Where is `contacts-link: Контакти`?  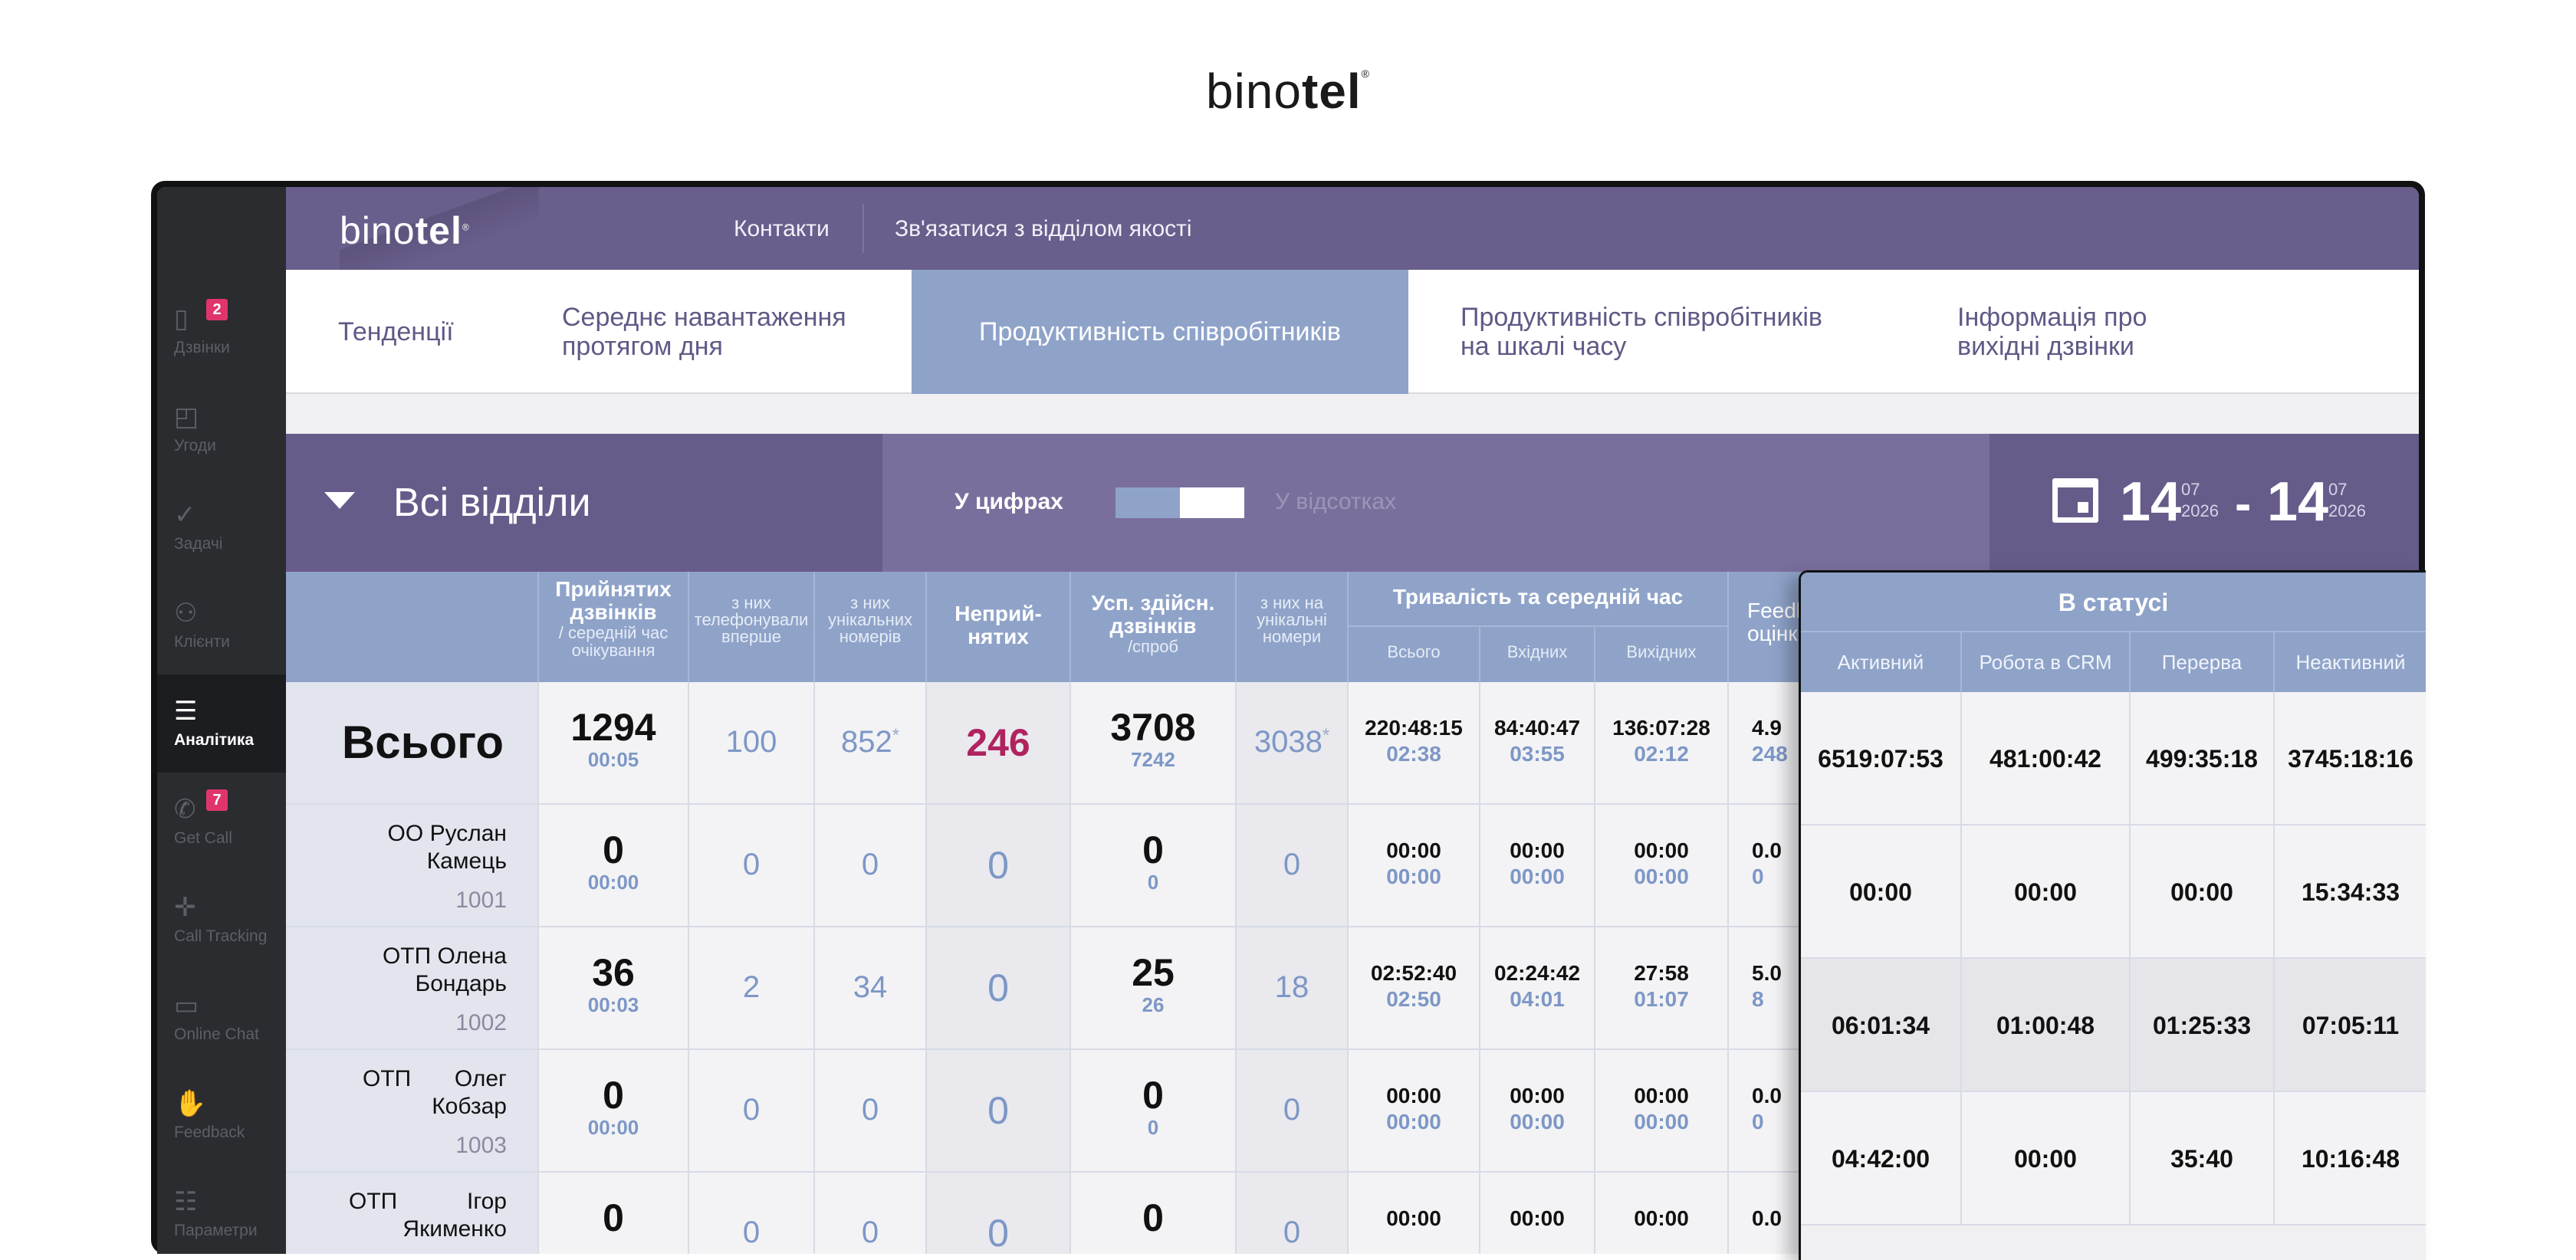
contacts-link: Контакти is located at coordinates (782, 229).